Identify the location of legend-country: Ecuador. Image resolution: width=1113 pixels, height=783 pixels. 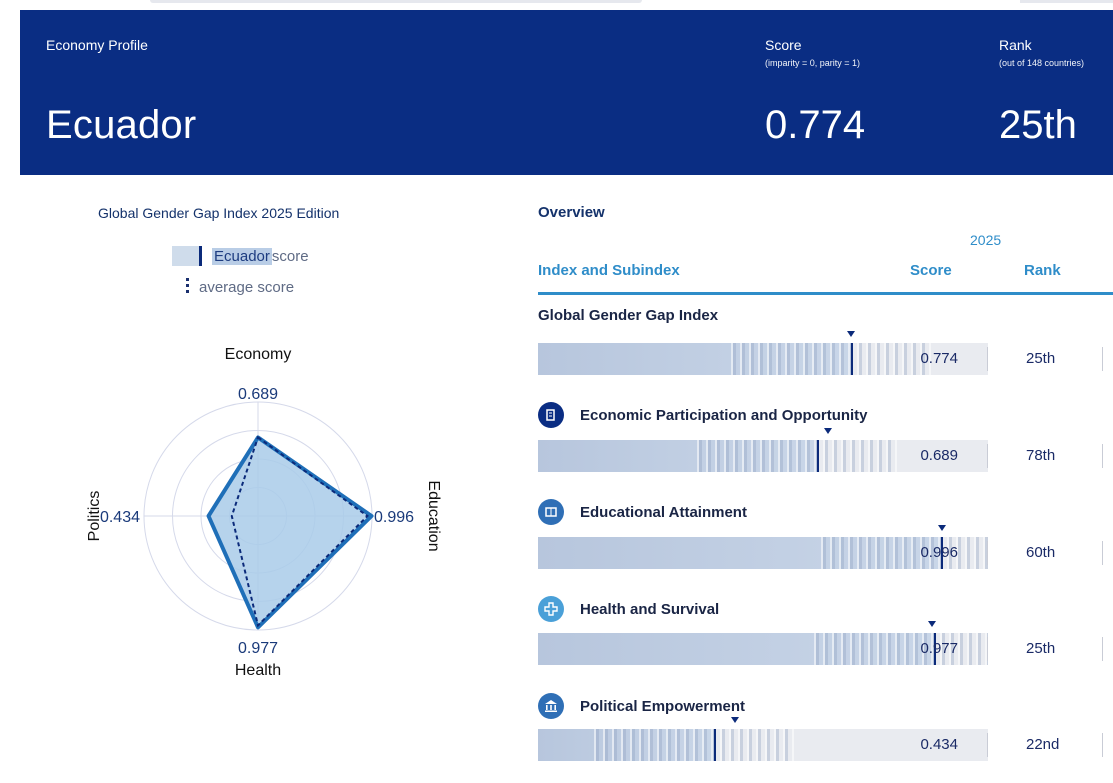
(242, 256).